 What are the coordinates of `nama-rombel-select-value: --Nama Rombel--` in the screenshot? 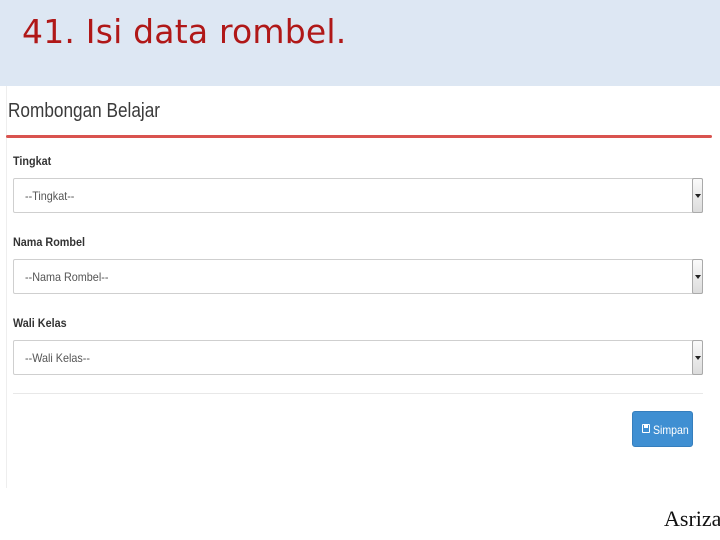 It's located at (67, 277).